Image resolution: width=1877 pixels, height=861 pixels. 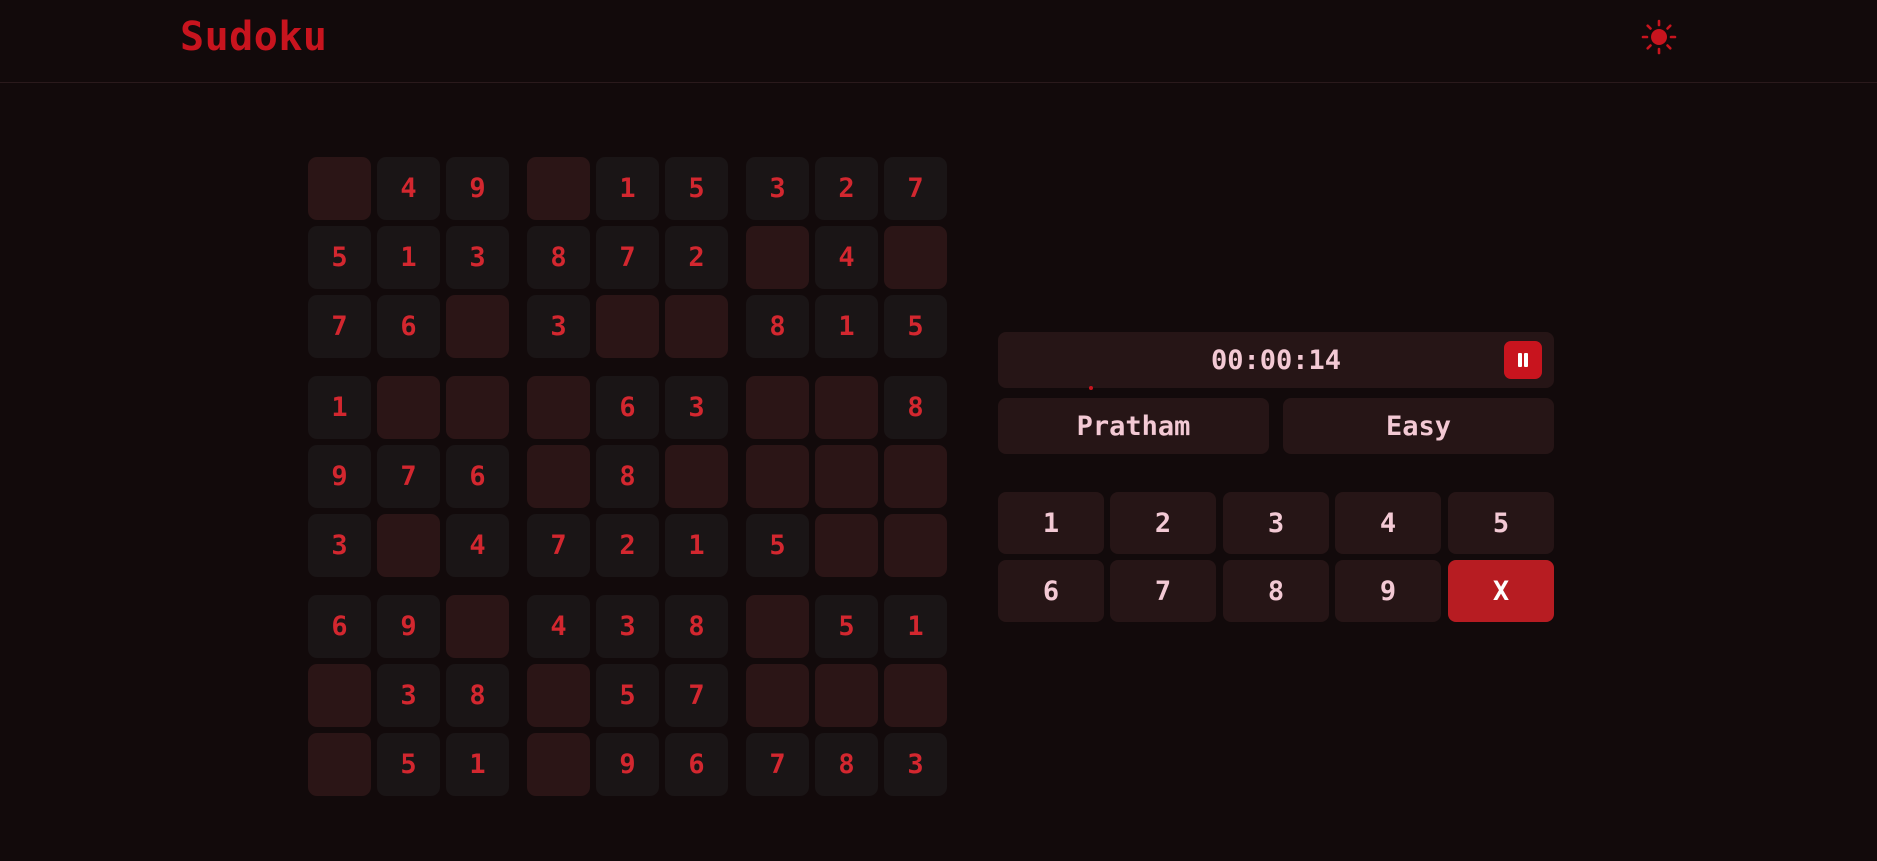 What do you see at coordinates (1659, 37) in the screenshot?
I see `sun-icon` at bounding box center [1659, 37].